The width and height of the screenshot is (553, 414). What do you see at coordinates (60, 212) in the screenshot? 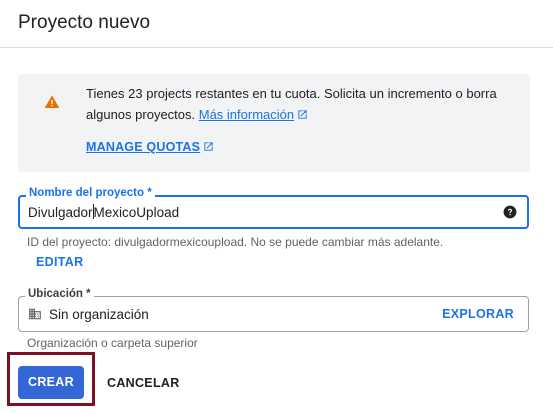
I see `project-name-value-start: Divulgador` at bounding box center [60, 212].